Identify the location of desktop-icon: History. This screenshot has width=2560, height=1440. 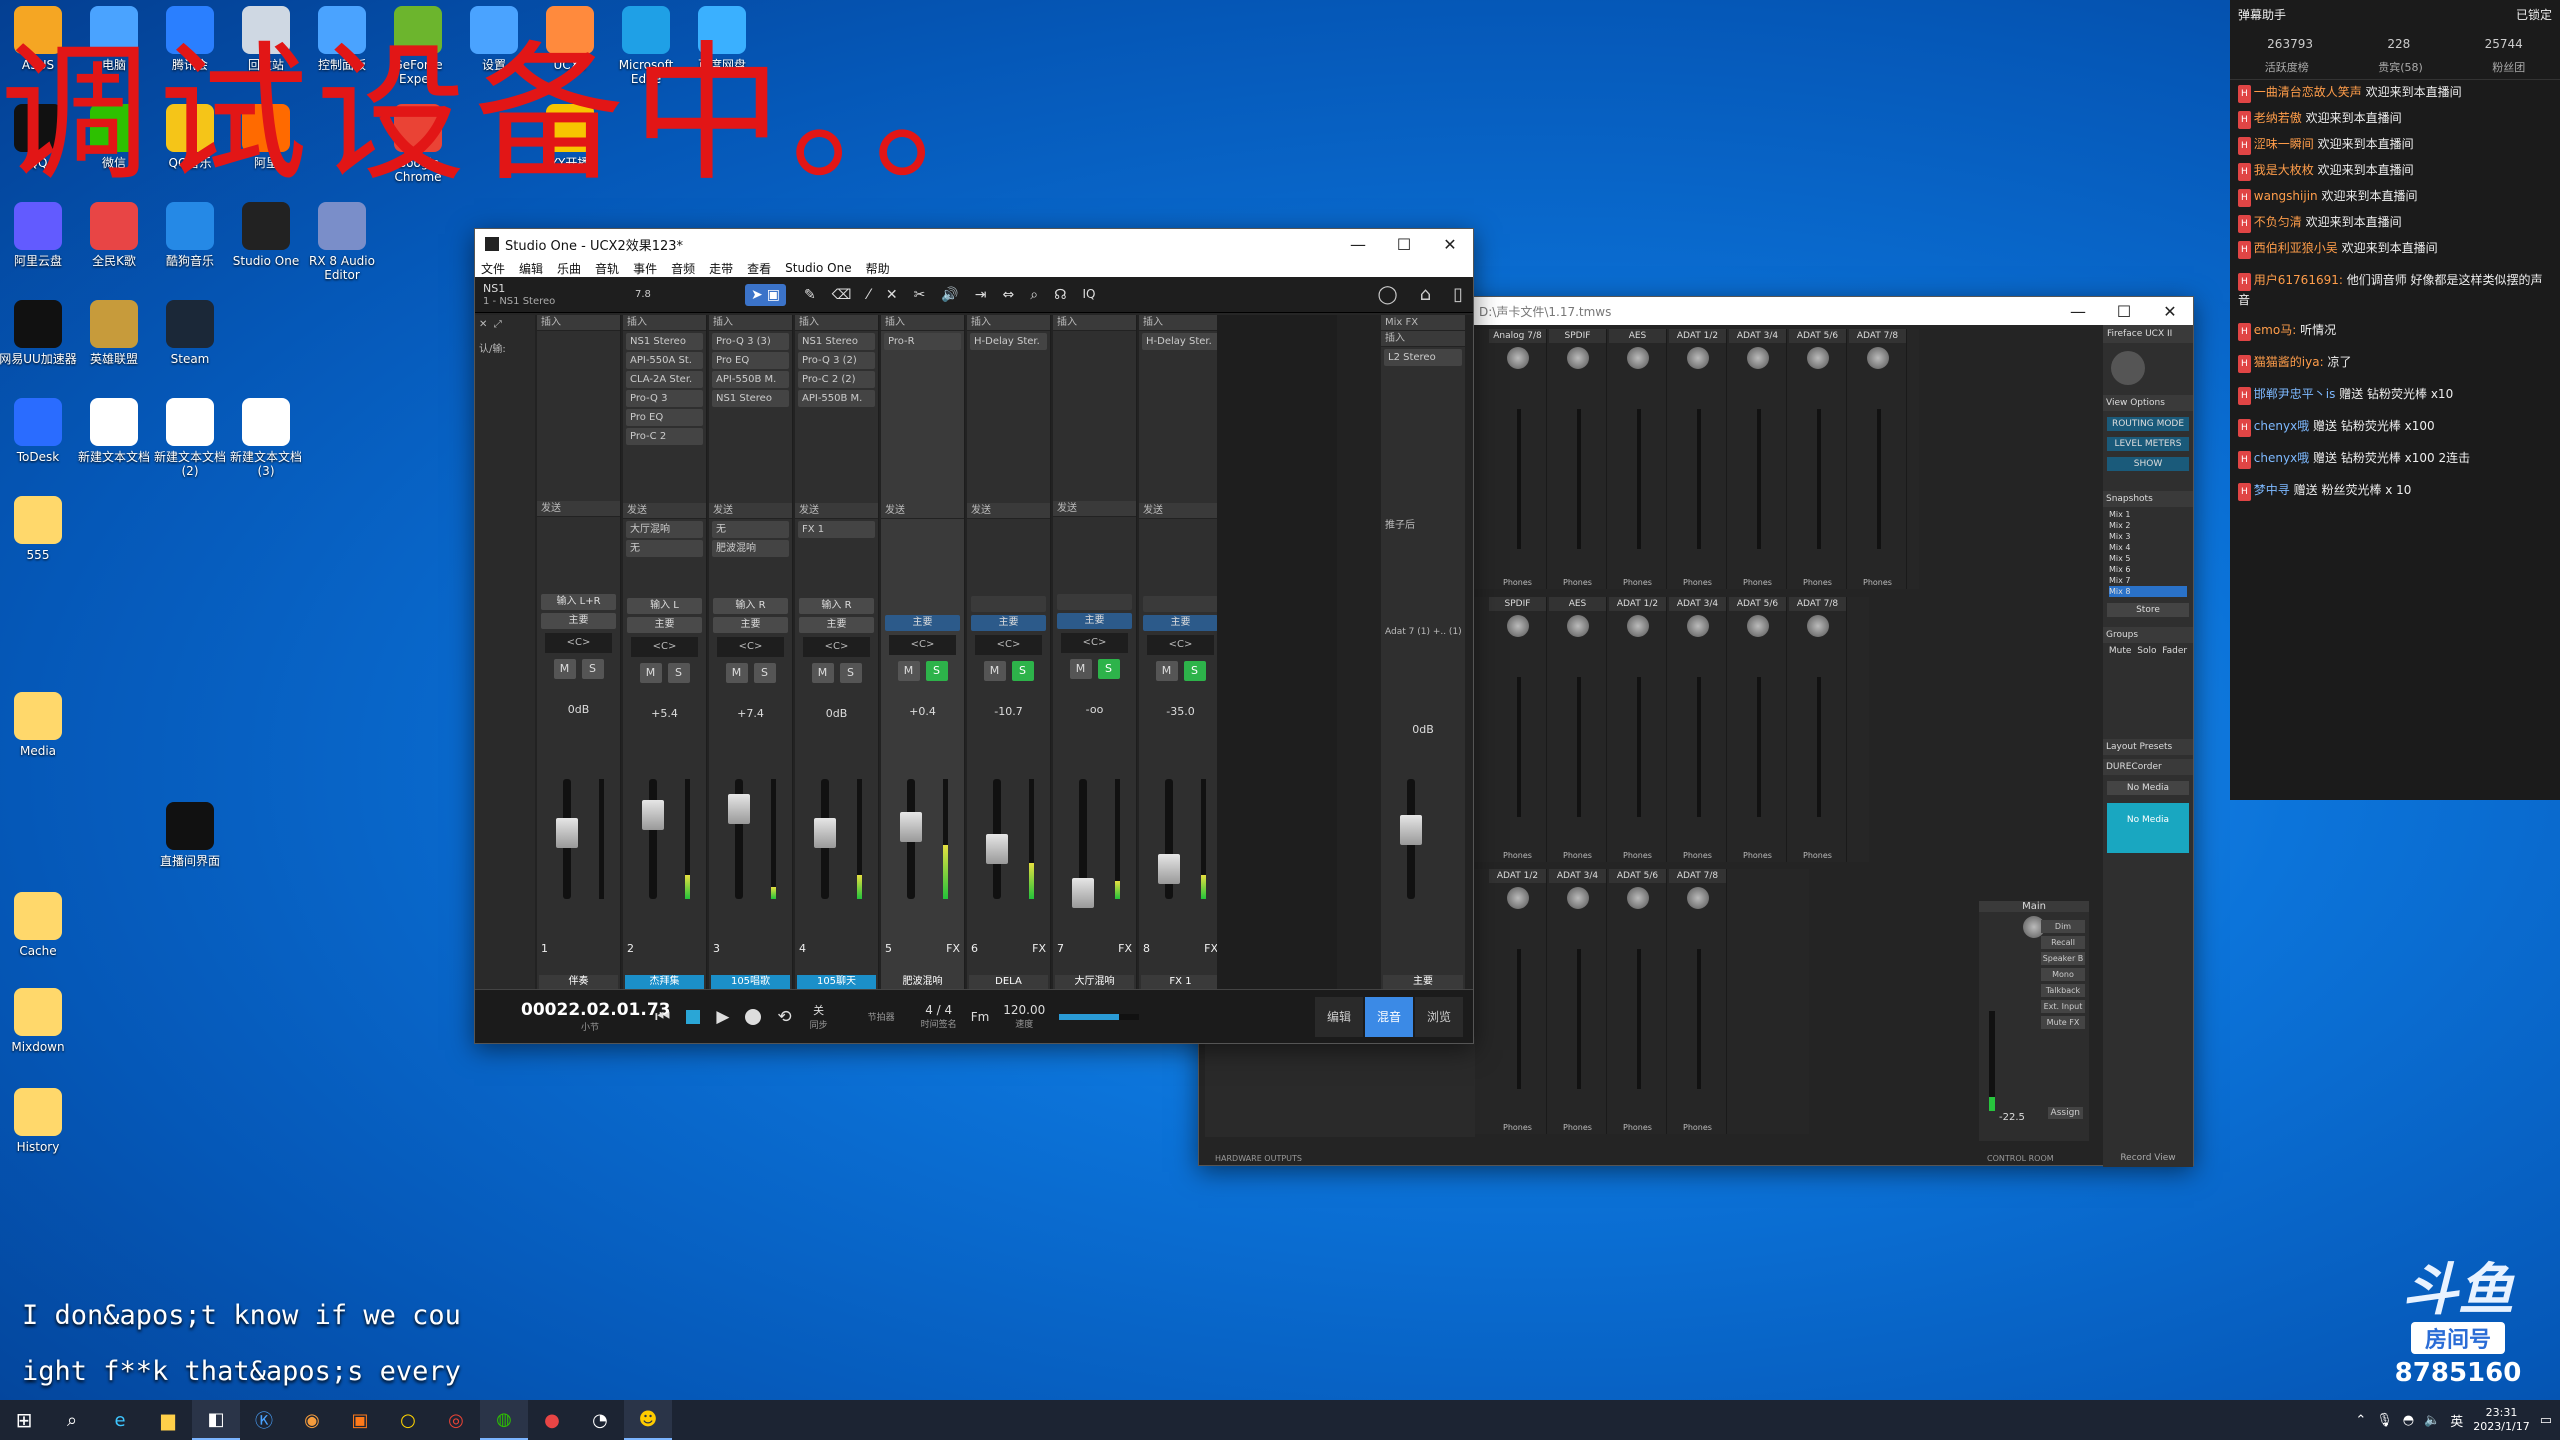
(39, 1121).